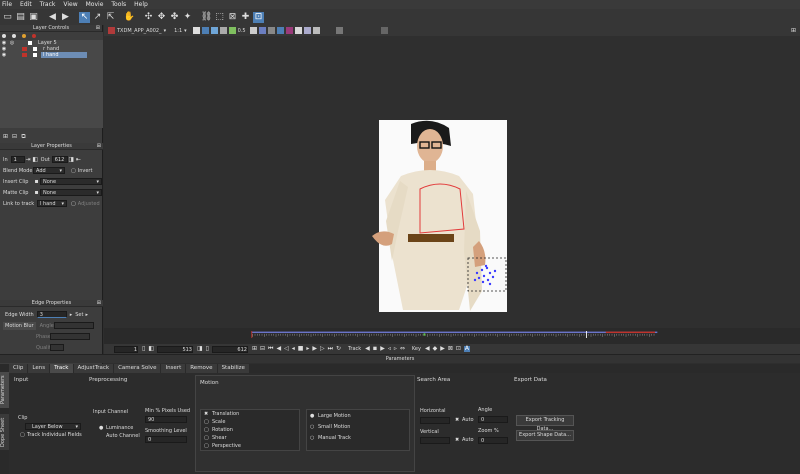  Describe the element at coordinates (148, 17) in the screenshot. I see `bspline-icon: ✣` at that location.